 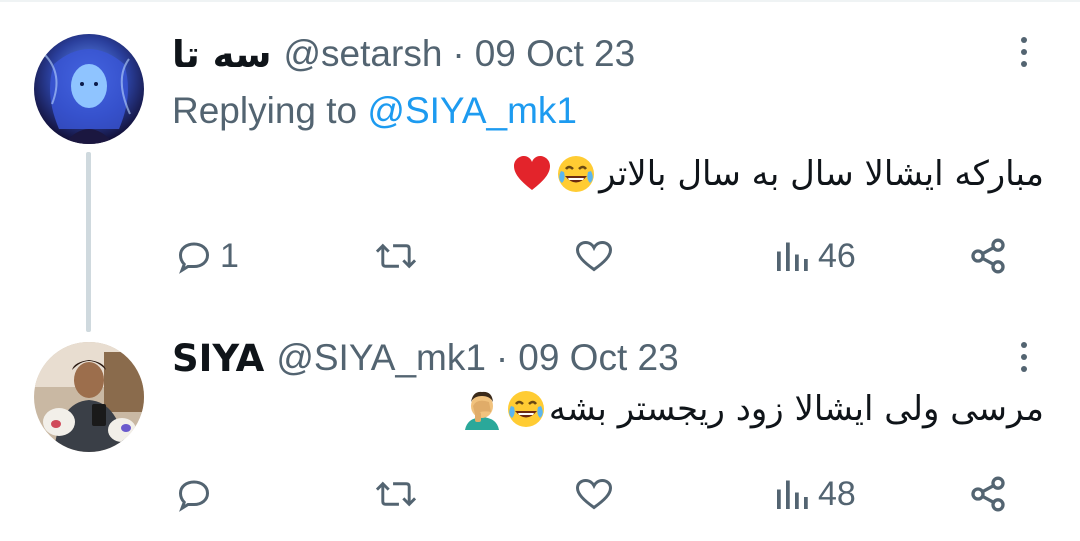 I want to click on view-count: 48, so click(x=837, y=493).